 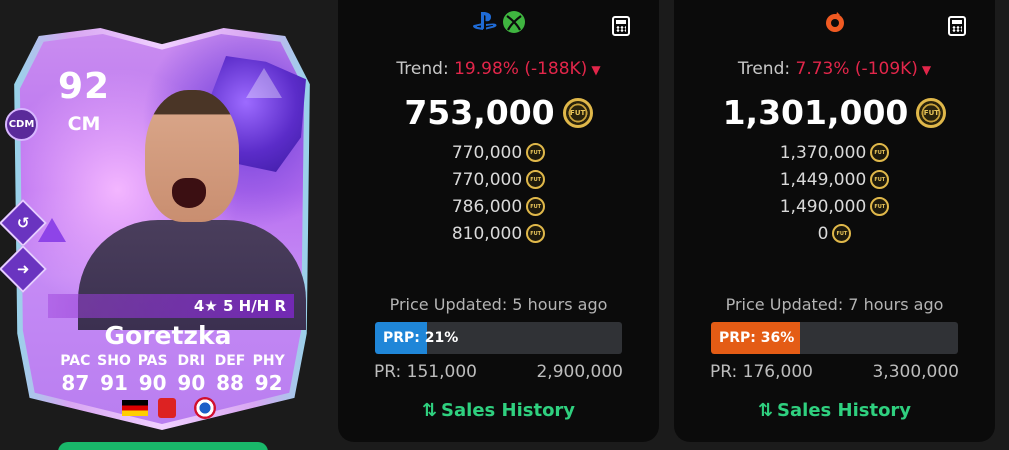 What do you see at coordinates (498, 304) in the screenshot?
I see `price-updated-text: Price Updated: 5 hours ago` at bounding box center [498, 304].